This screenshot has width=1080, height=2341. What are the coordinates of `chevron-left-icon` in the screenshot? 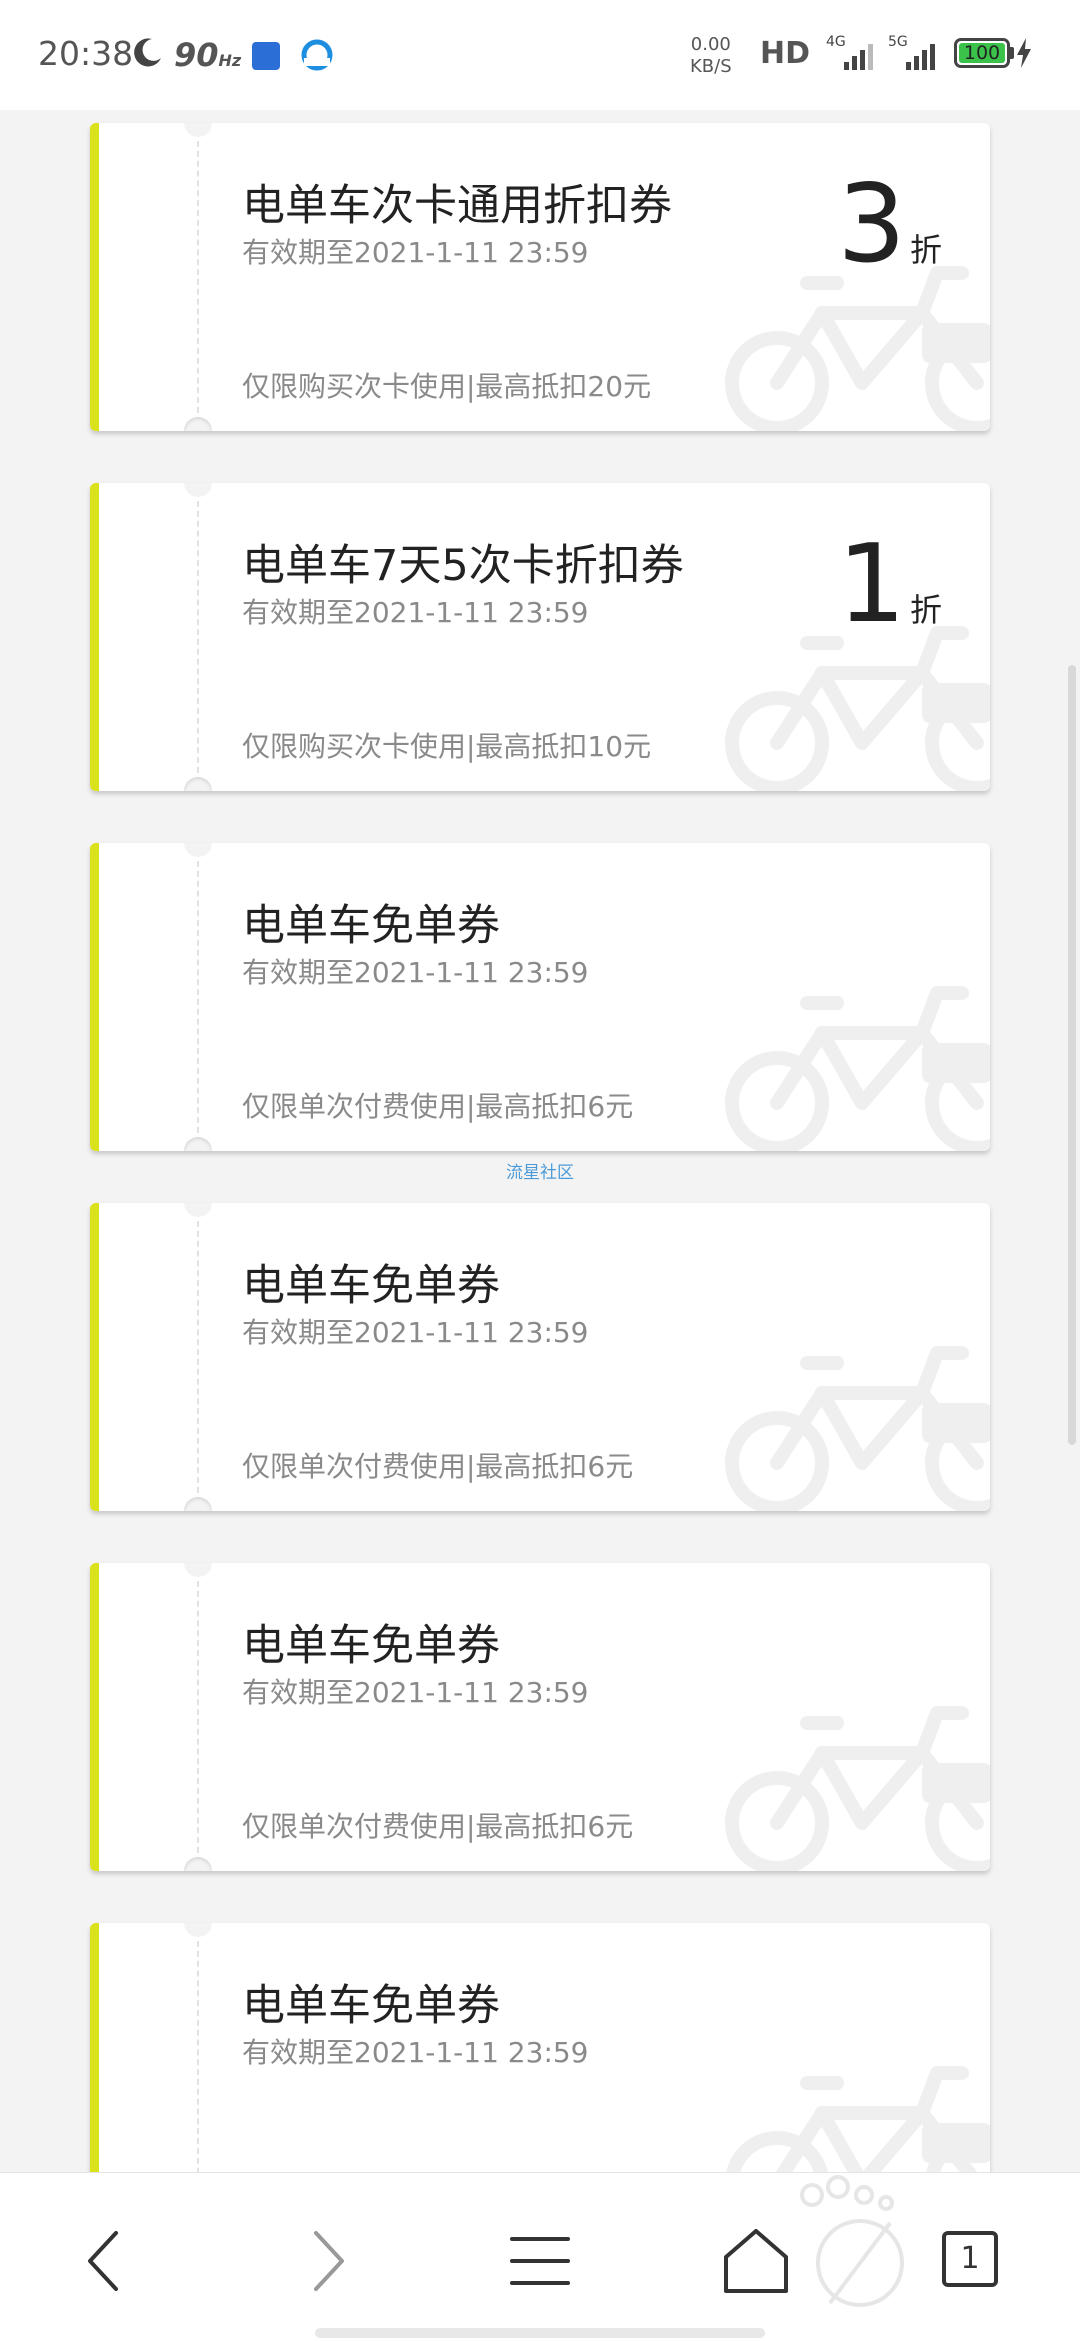 It's located at (108, 2261).